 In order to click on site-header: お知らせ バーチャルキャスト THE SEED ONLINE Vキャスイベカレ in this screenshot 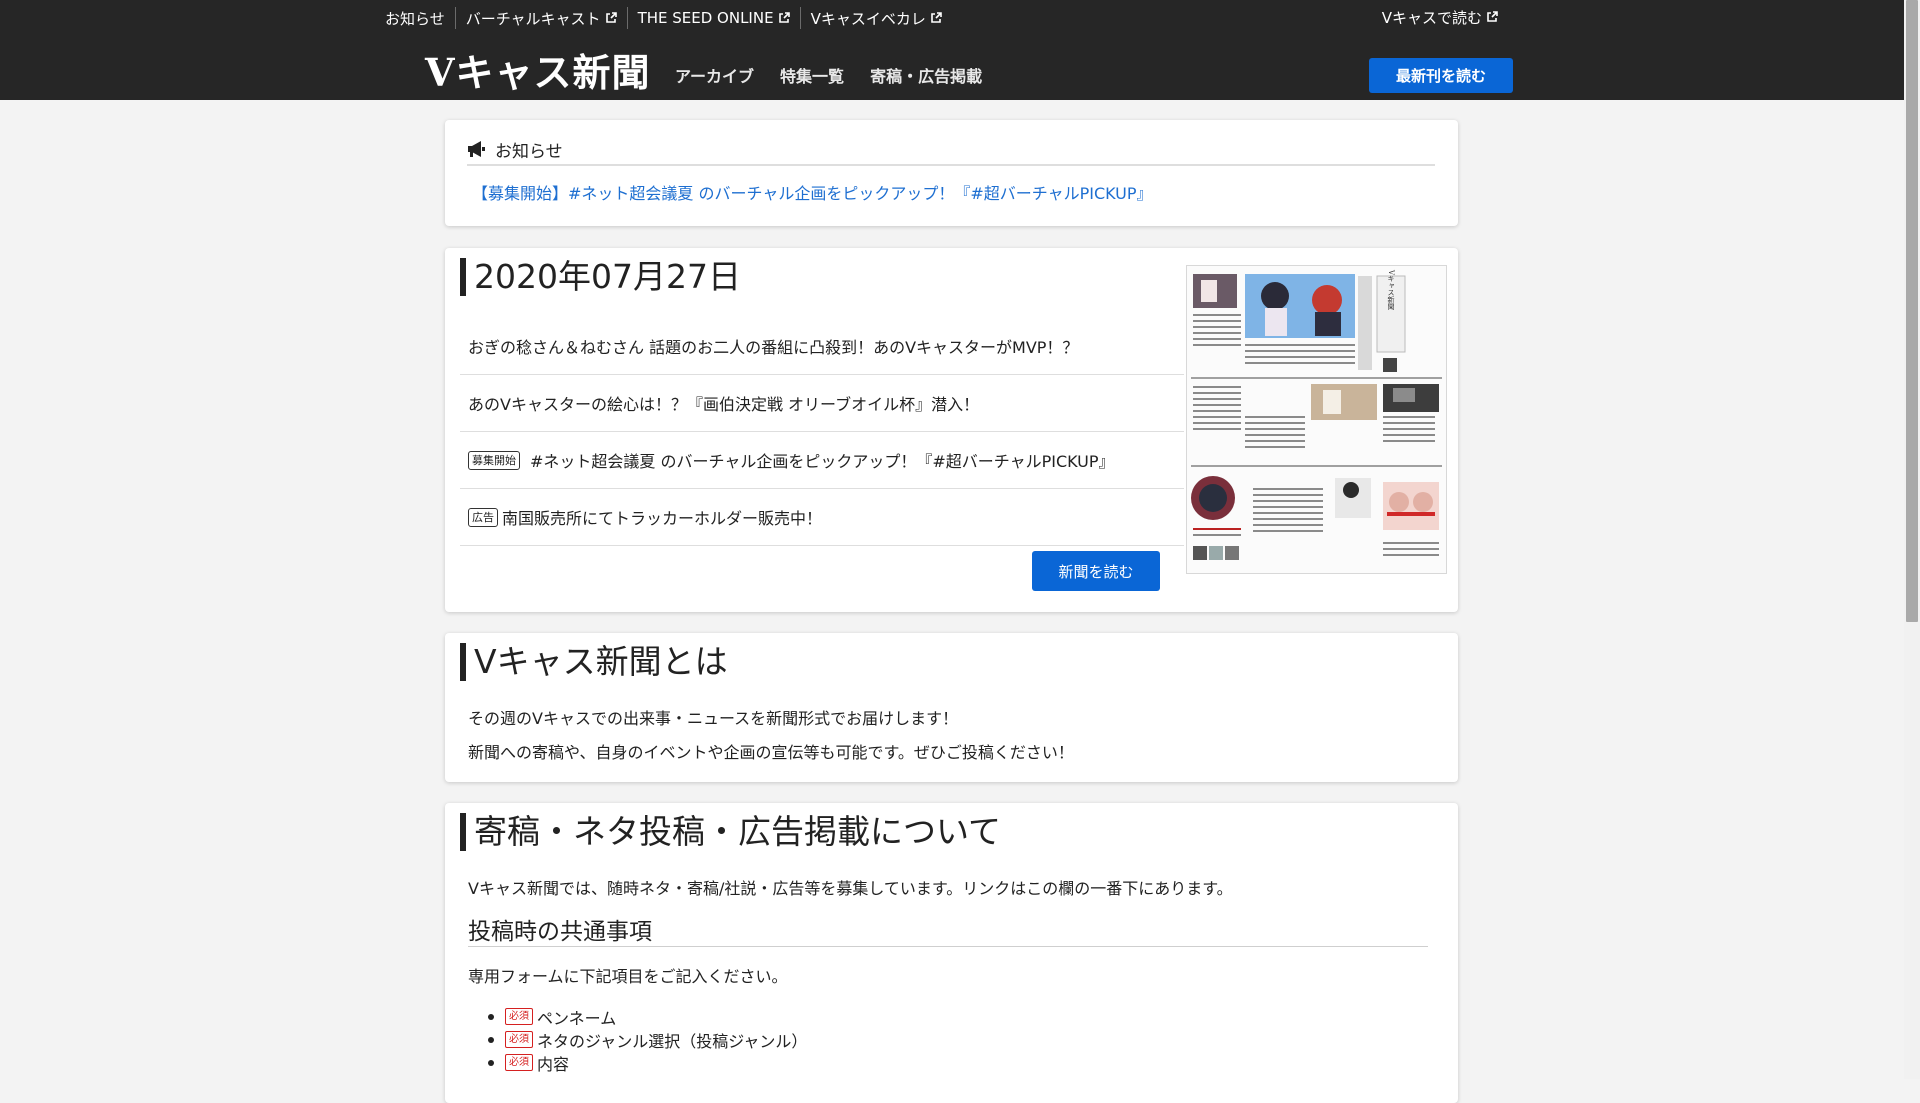, I will do `click(952, 50)`.